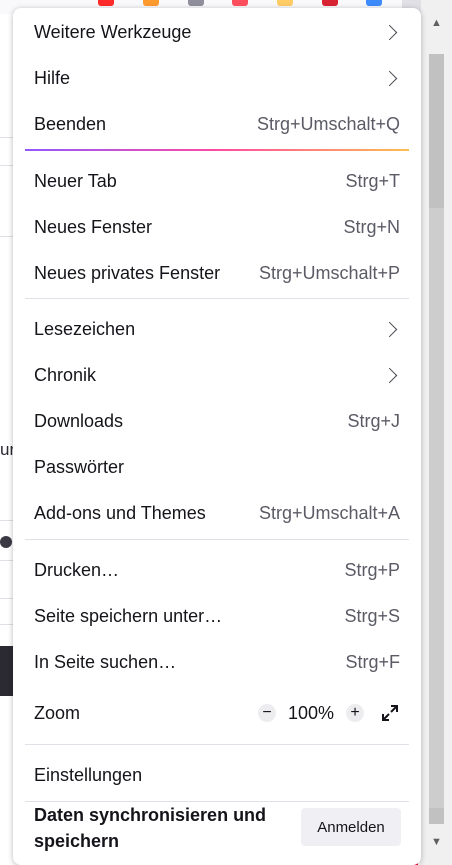  I want to click on menu-item-label: Add-ons und Themes, so click(120, 512).